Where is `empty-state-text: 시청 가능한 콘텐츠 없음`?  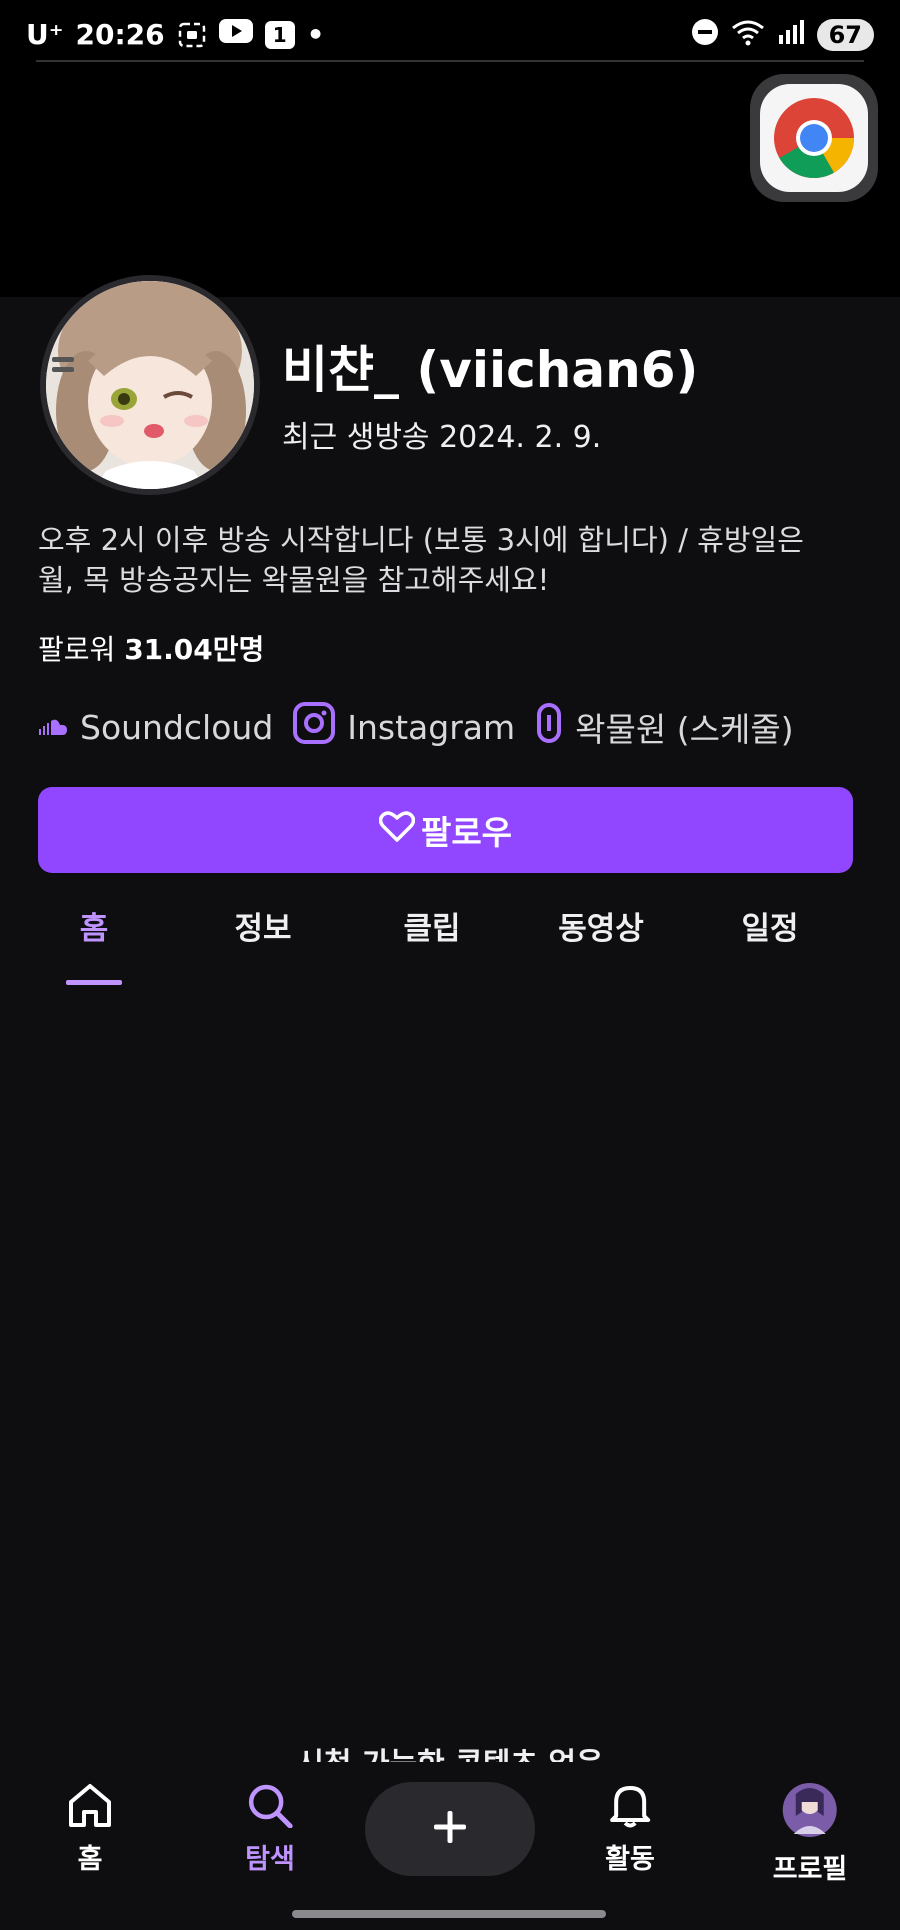 empty-state-text: 시청 가능한 콘텐츠 없음 is located at coordinates (450, 1753).